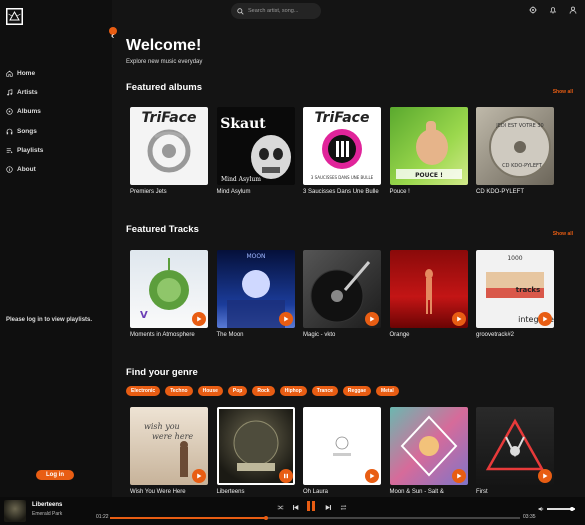 Image resolution: width=585 pixels, height=525 pixels. What do you see at coordinates (399, 192) in the screenshot?
I see `album-title: Pouce !` at bounding box center [399, 192].